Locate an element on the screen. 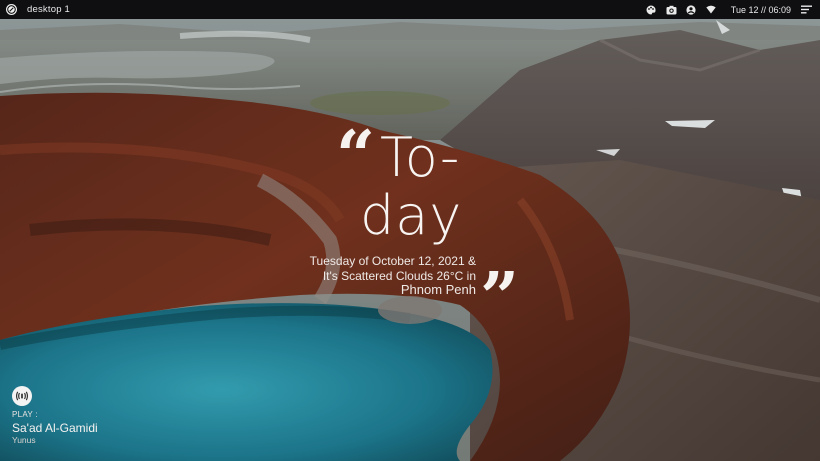 This screenshot has width=820, height=461. close-quote-icon: ” is located at coordinates (500, 298).